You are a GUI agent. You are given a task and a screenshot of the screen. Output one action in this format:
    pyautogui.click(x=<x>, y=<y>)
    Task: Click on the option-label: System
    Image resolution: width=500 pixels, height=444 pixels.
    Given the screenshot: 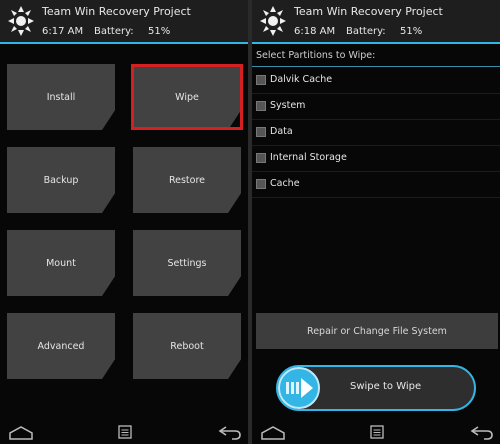 What is the action you would take?
    pyautogui.click(x=288, y=105)
    